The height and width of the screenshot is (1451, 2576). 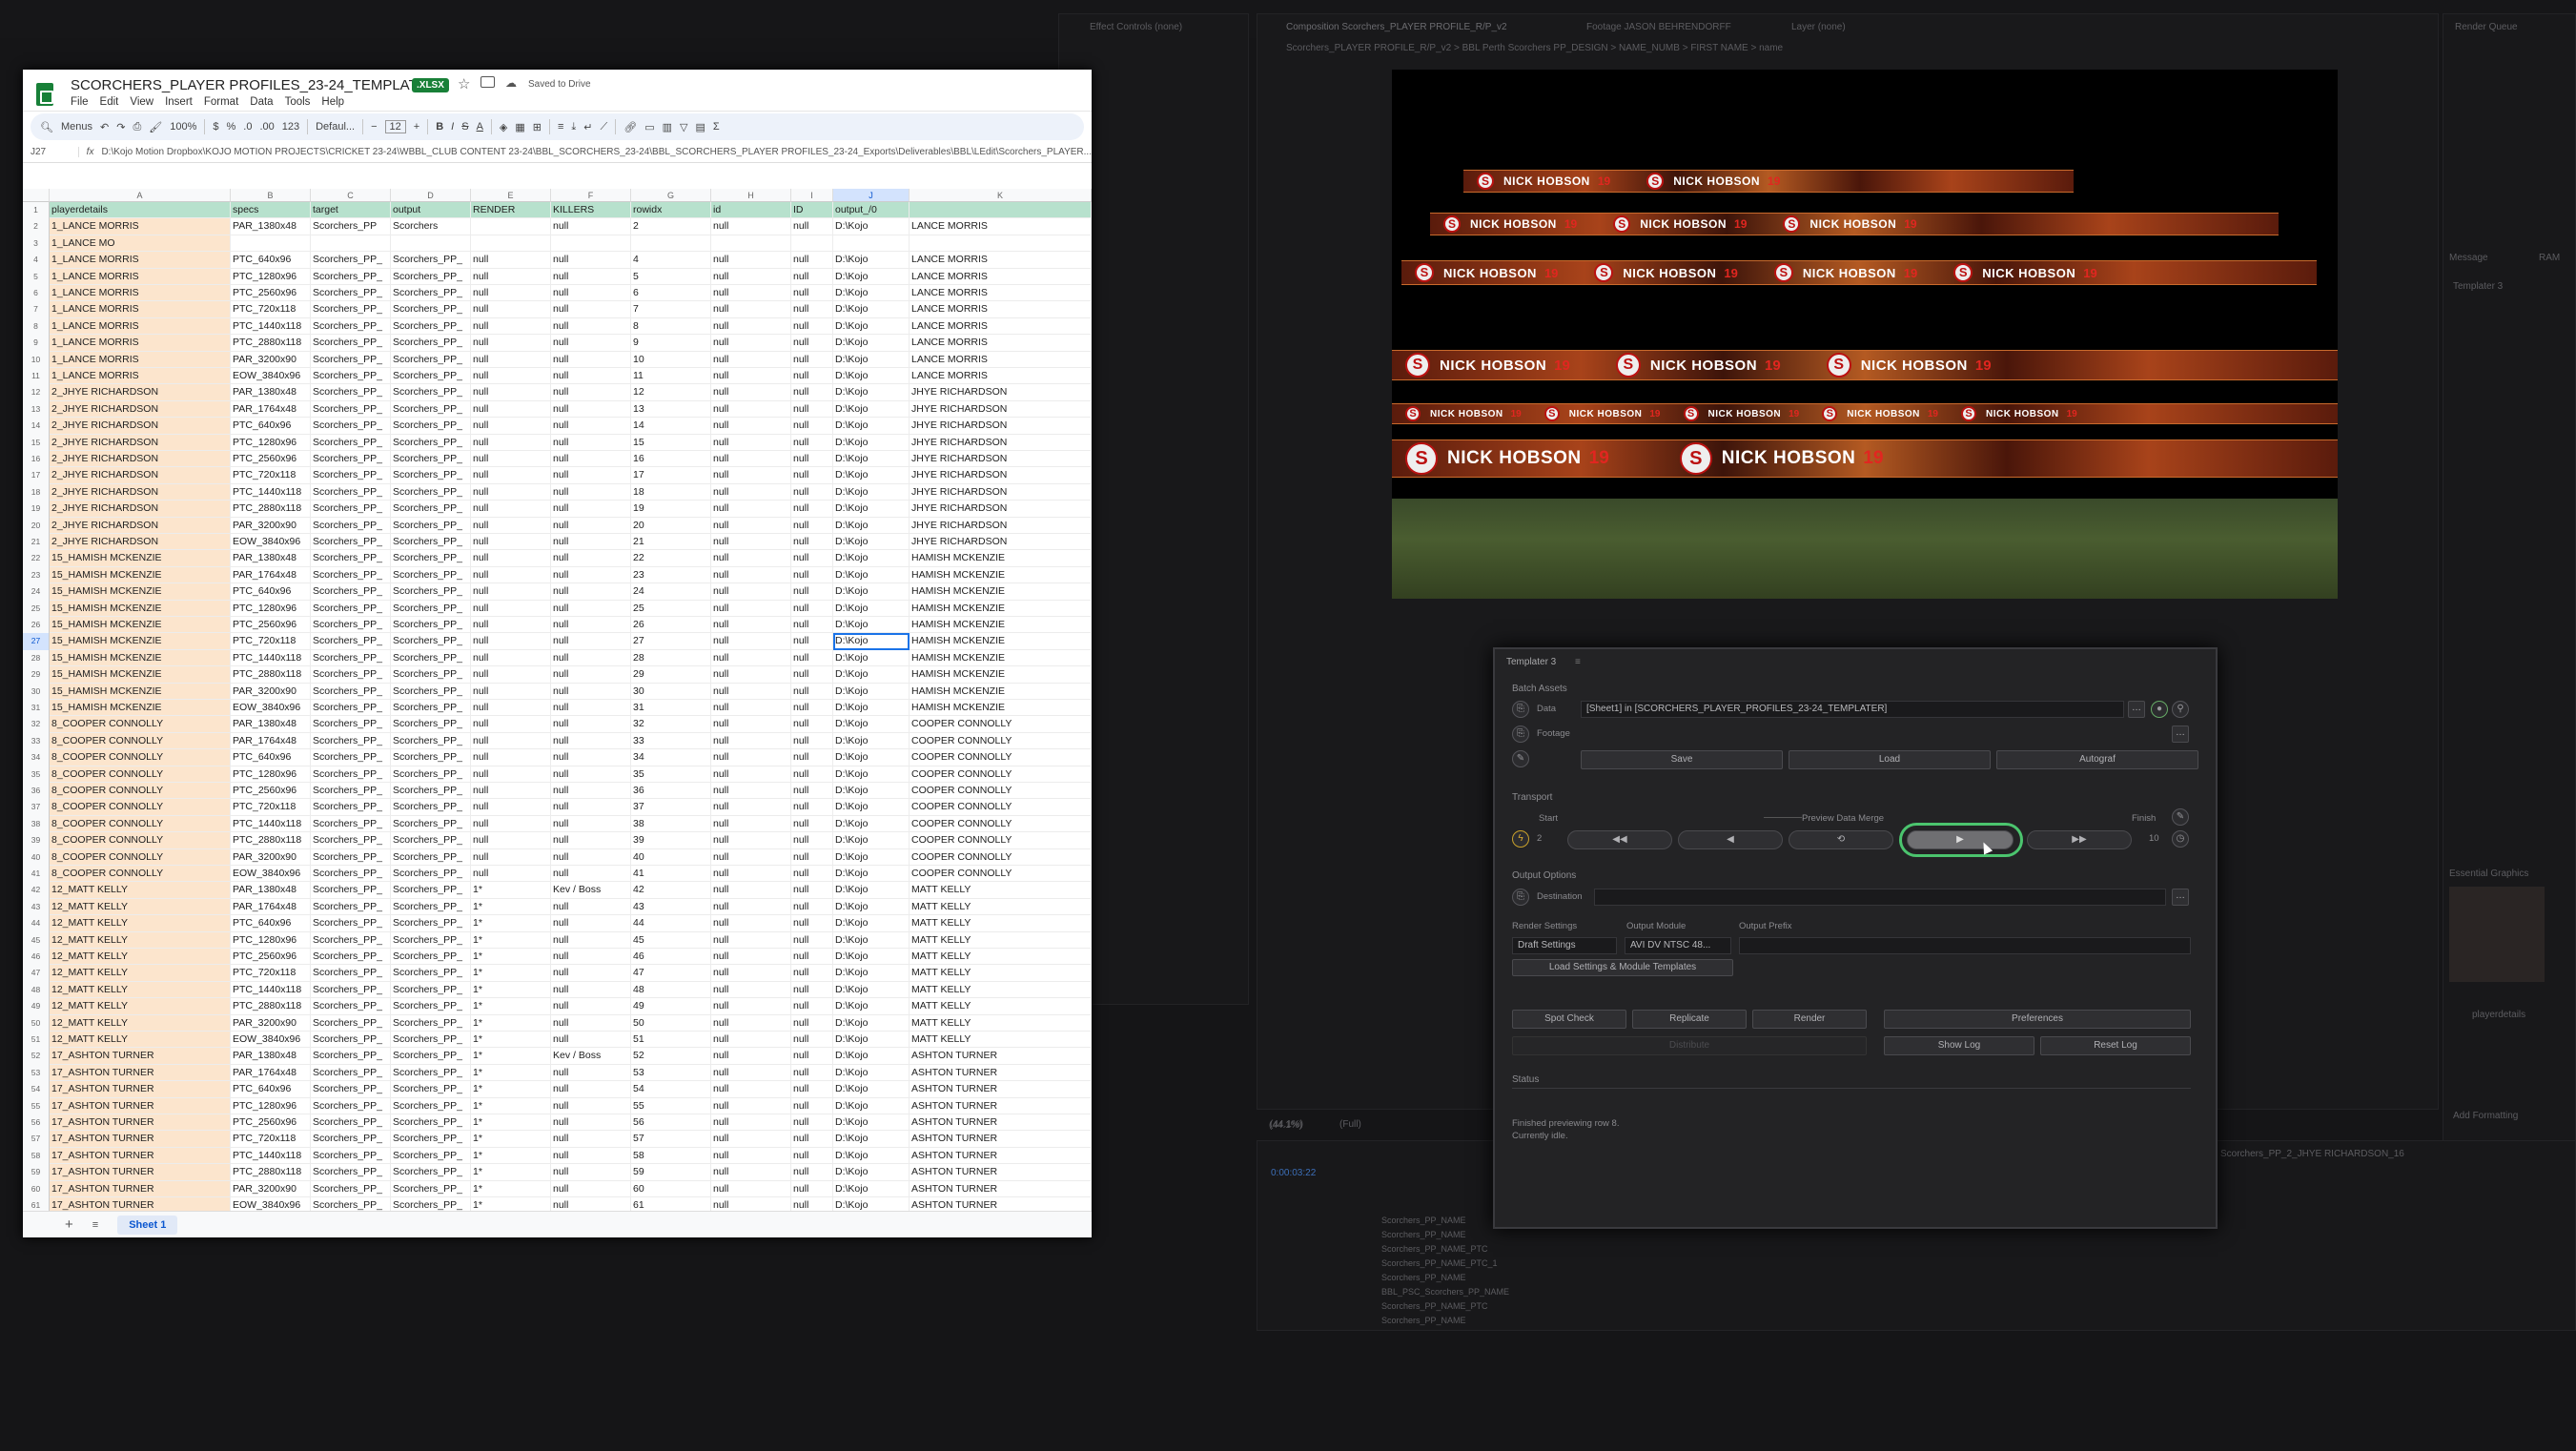 I want to click on timeline-layer-row: Scorchers_PP_NAME_PTC, so click(x=1500, y=1251).